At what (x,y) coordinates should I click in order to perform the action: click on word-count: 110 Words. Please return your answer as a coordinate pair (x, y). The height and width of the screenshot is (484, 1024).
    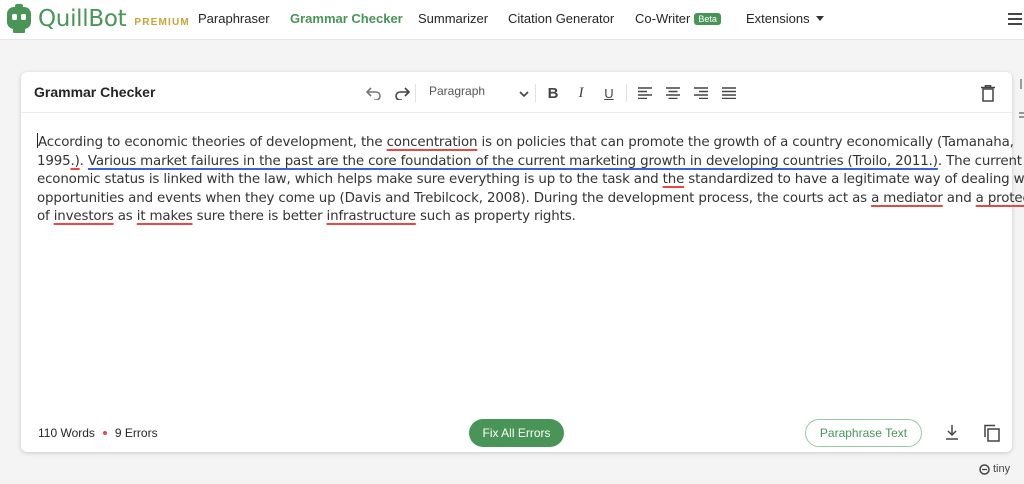
    Looking at the image, I should click on (66, 433).